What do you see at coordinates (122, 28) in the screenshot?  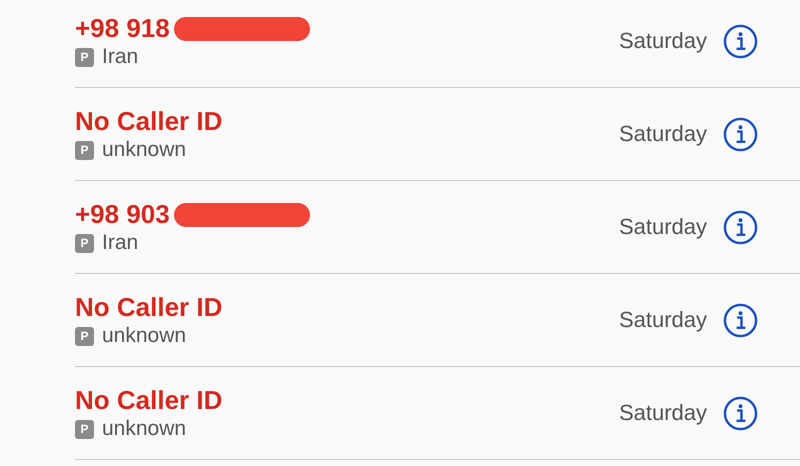 I see `caller-name: +98 918` at bounding box center [122, 28].